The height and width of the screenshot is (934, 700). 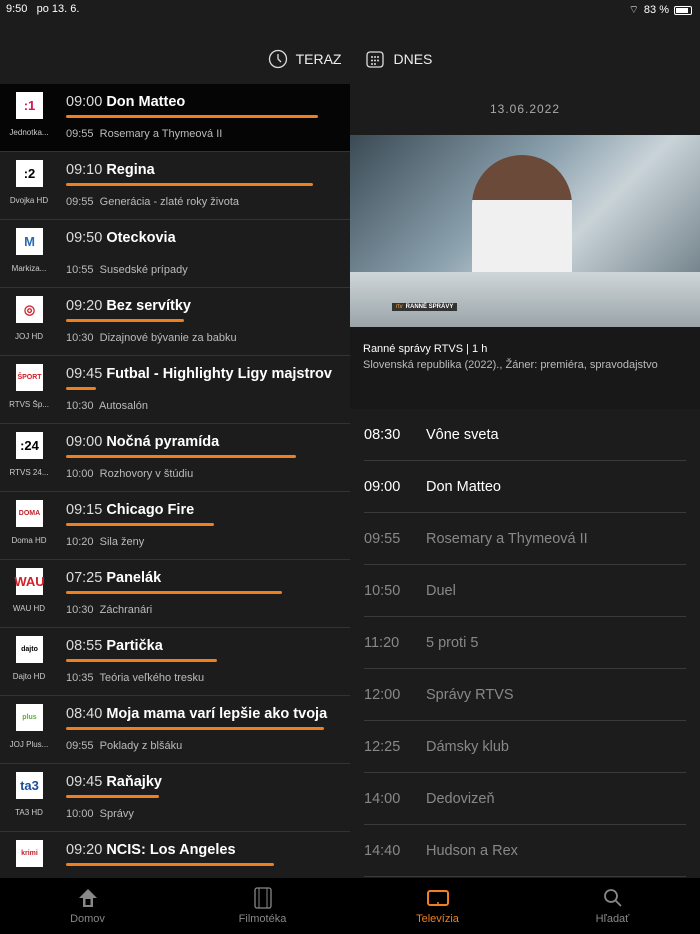 I want to click on current-program: 09:20 NCIS: Los Angeles, so click(x=151, y=850).